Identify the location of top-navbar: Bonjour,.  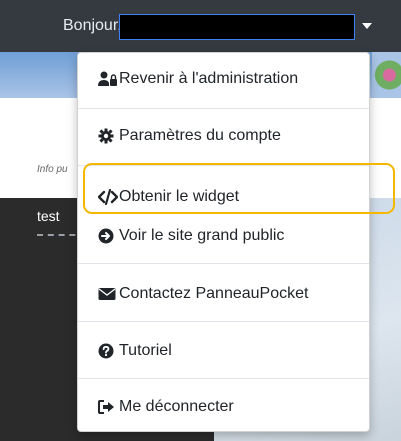
(200, 26).